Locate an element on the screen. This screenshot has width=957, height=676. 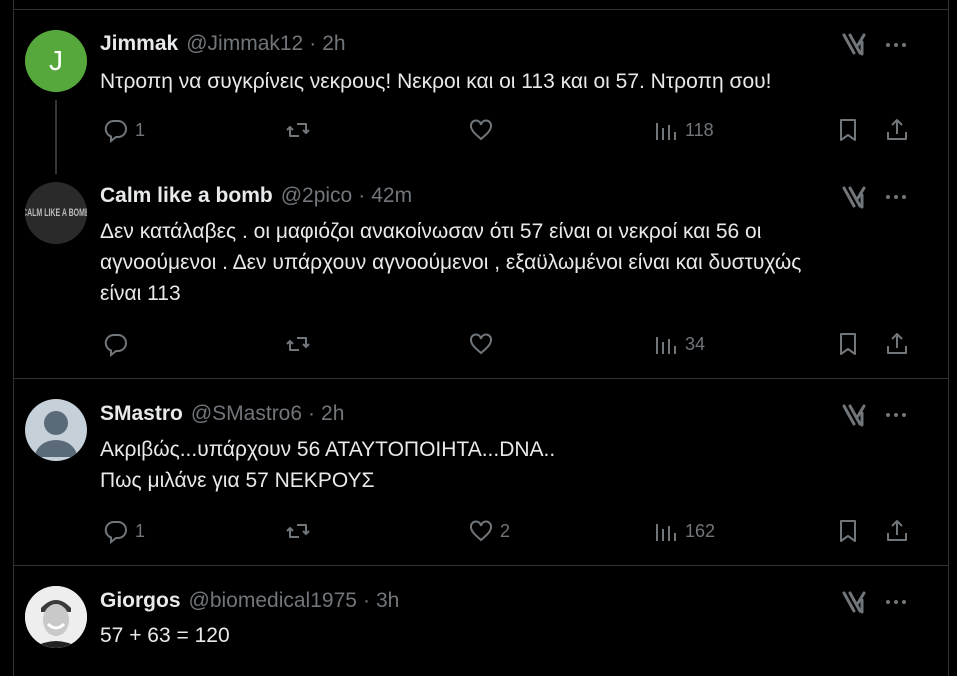
view-count: 34 is located at coordinates (695, 343).